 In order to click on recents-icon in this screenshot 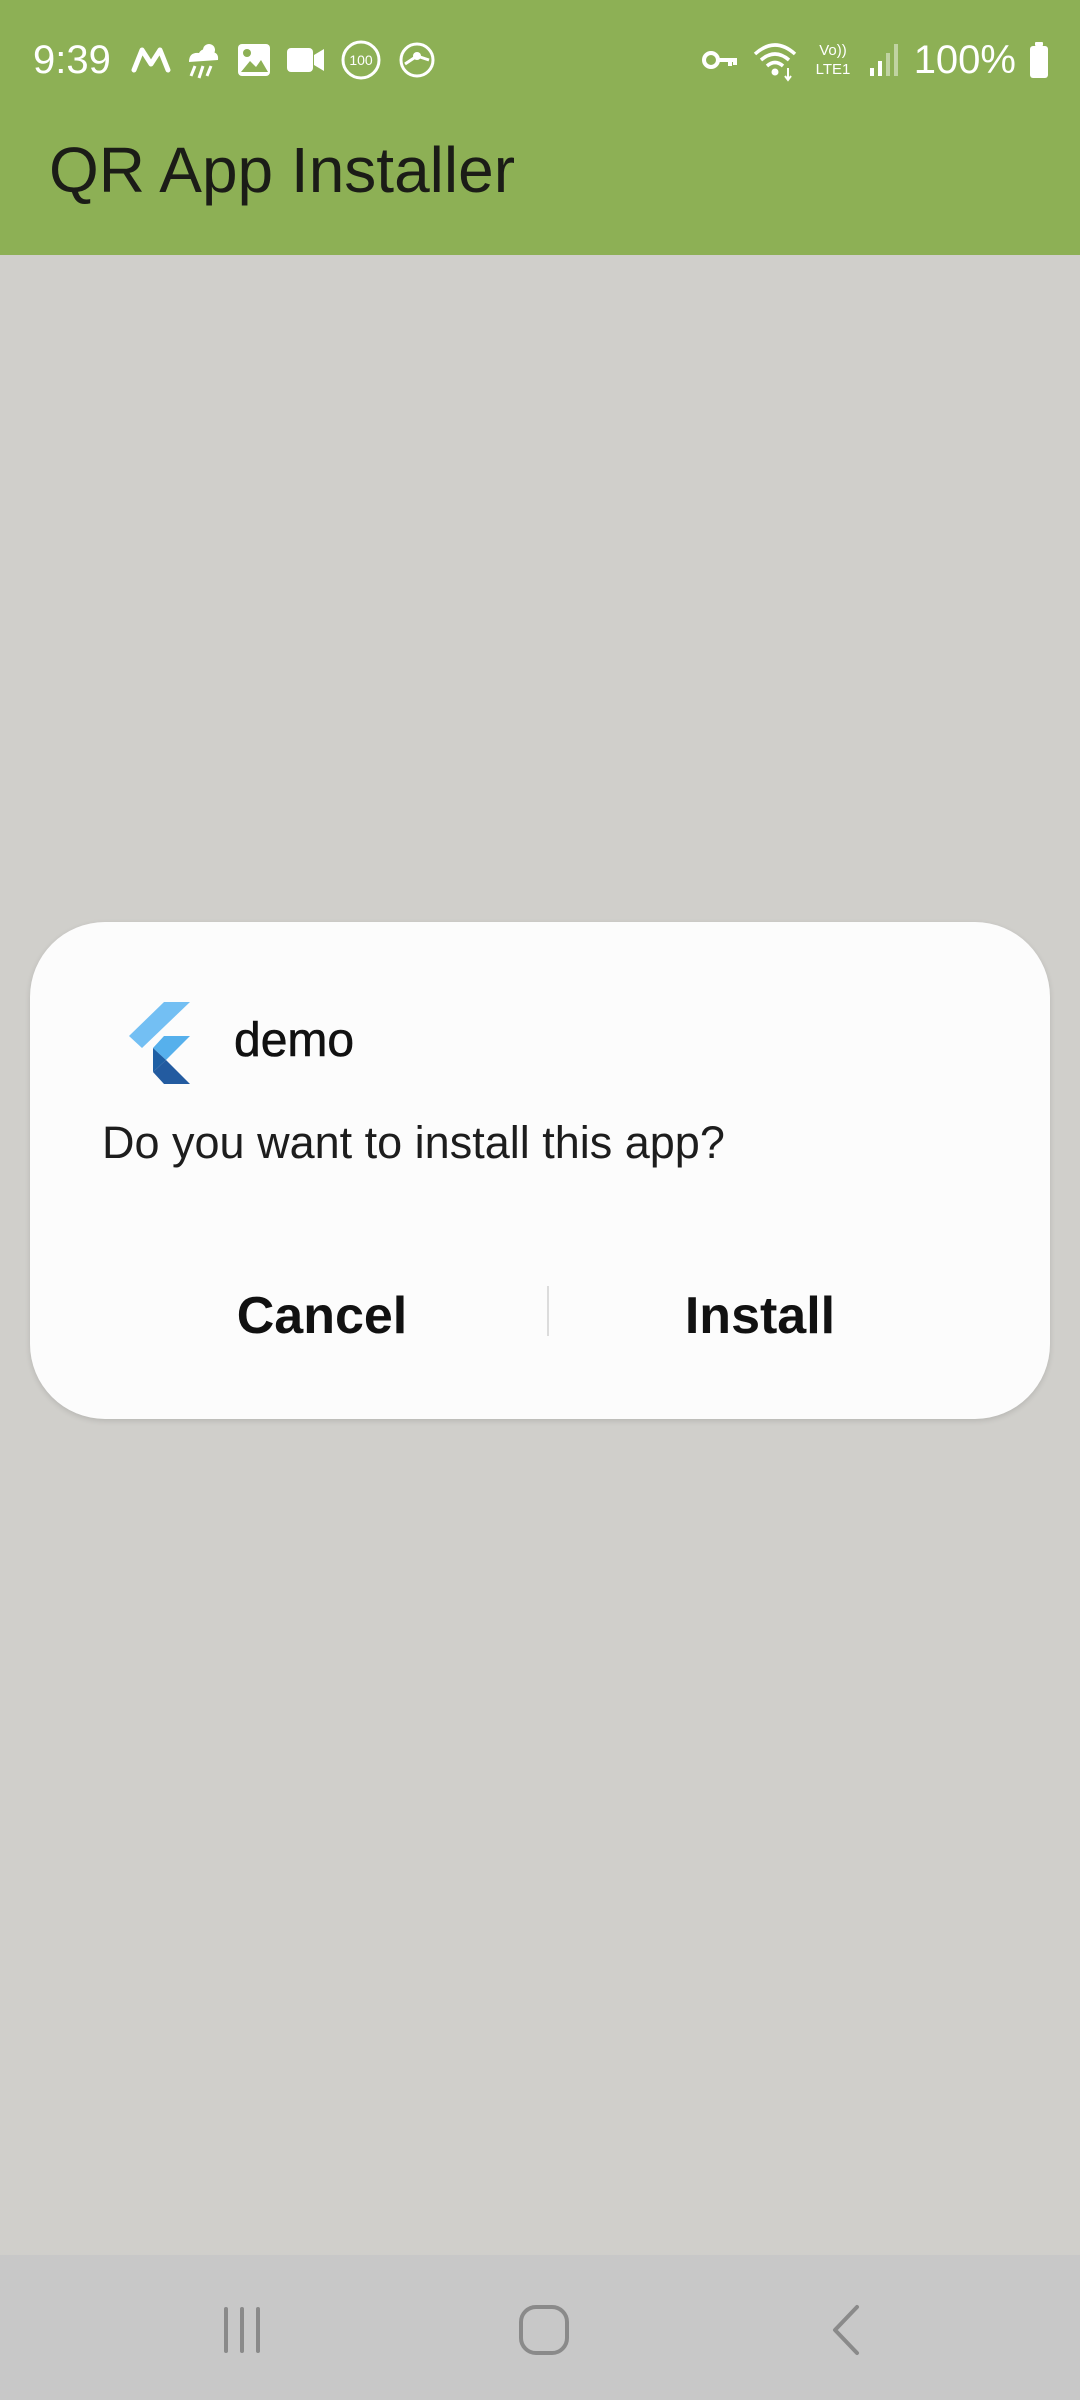, I will do `click(242, 2330)`.